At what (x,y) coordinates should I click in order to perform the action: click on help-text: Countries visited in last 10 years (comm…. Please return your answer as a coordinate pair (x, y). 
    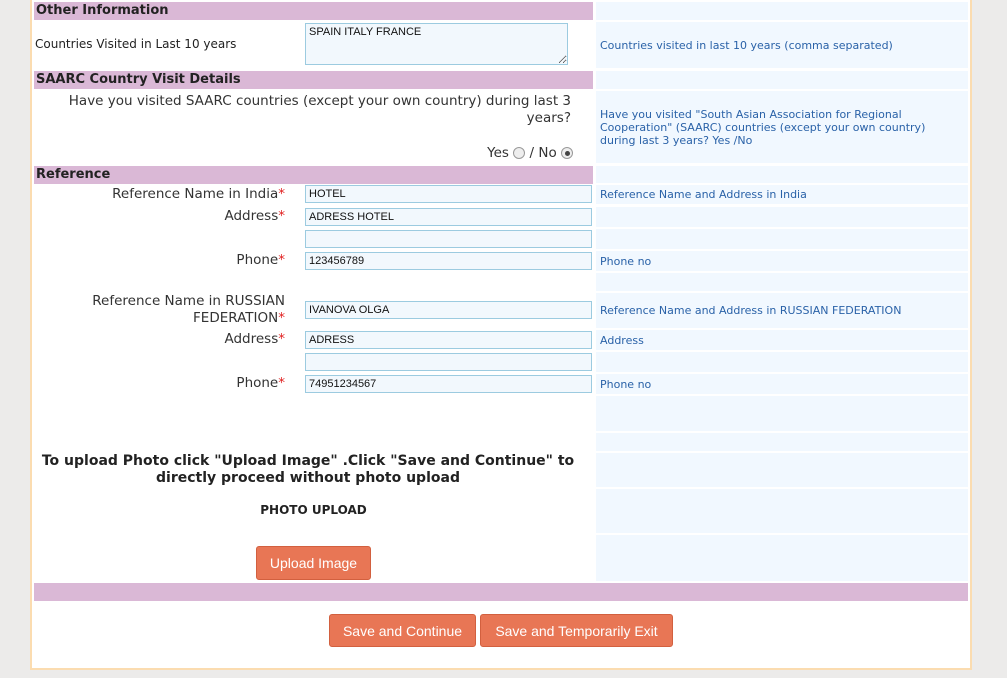
    Looking at the image, I should click on (746, 45).